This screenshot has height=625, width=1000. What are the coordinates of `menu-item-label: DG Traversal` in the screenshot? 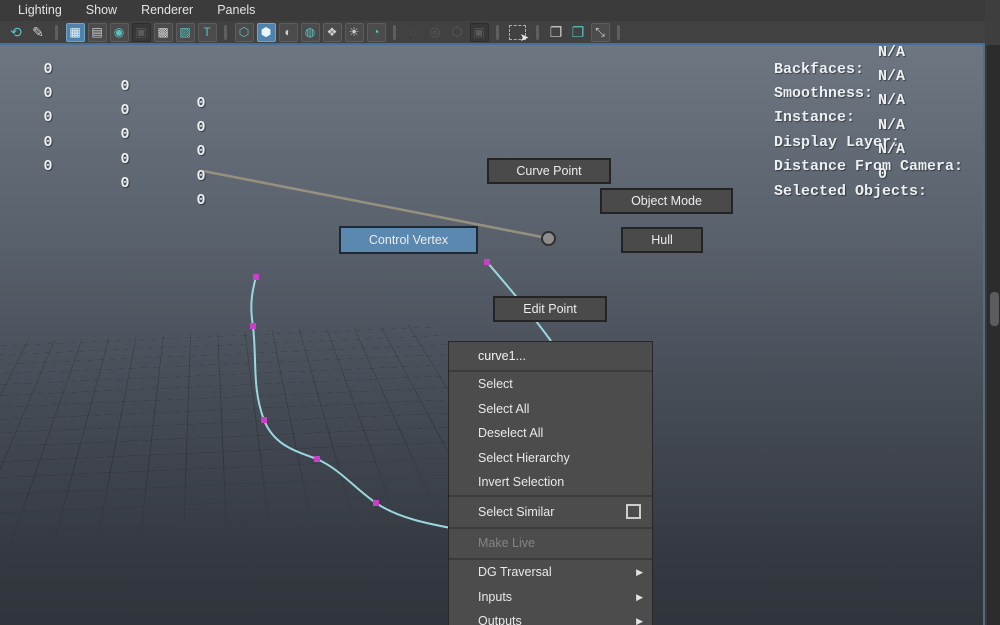 It's located at (515, 571).